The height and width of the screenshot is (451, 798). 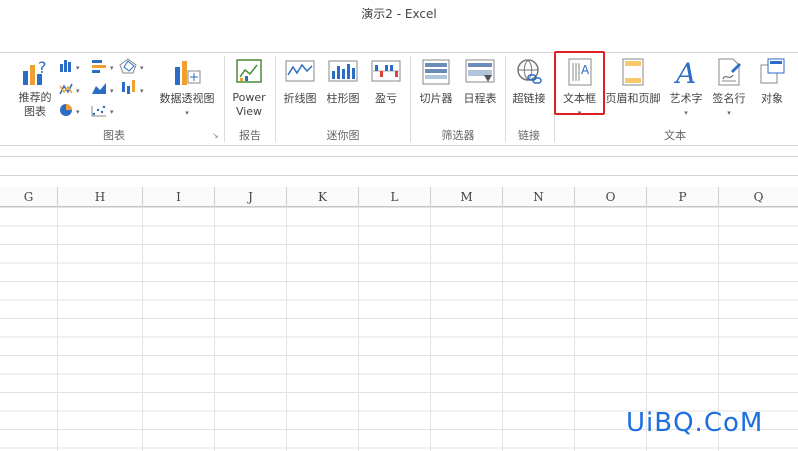 I want to click on hyperlink-label: 超链接, so click(x=529, y=98).